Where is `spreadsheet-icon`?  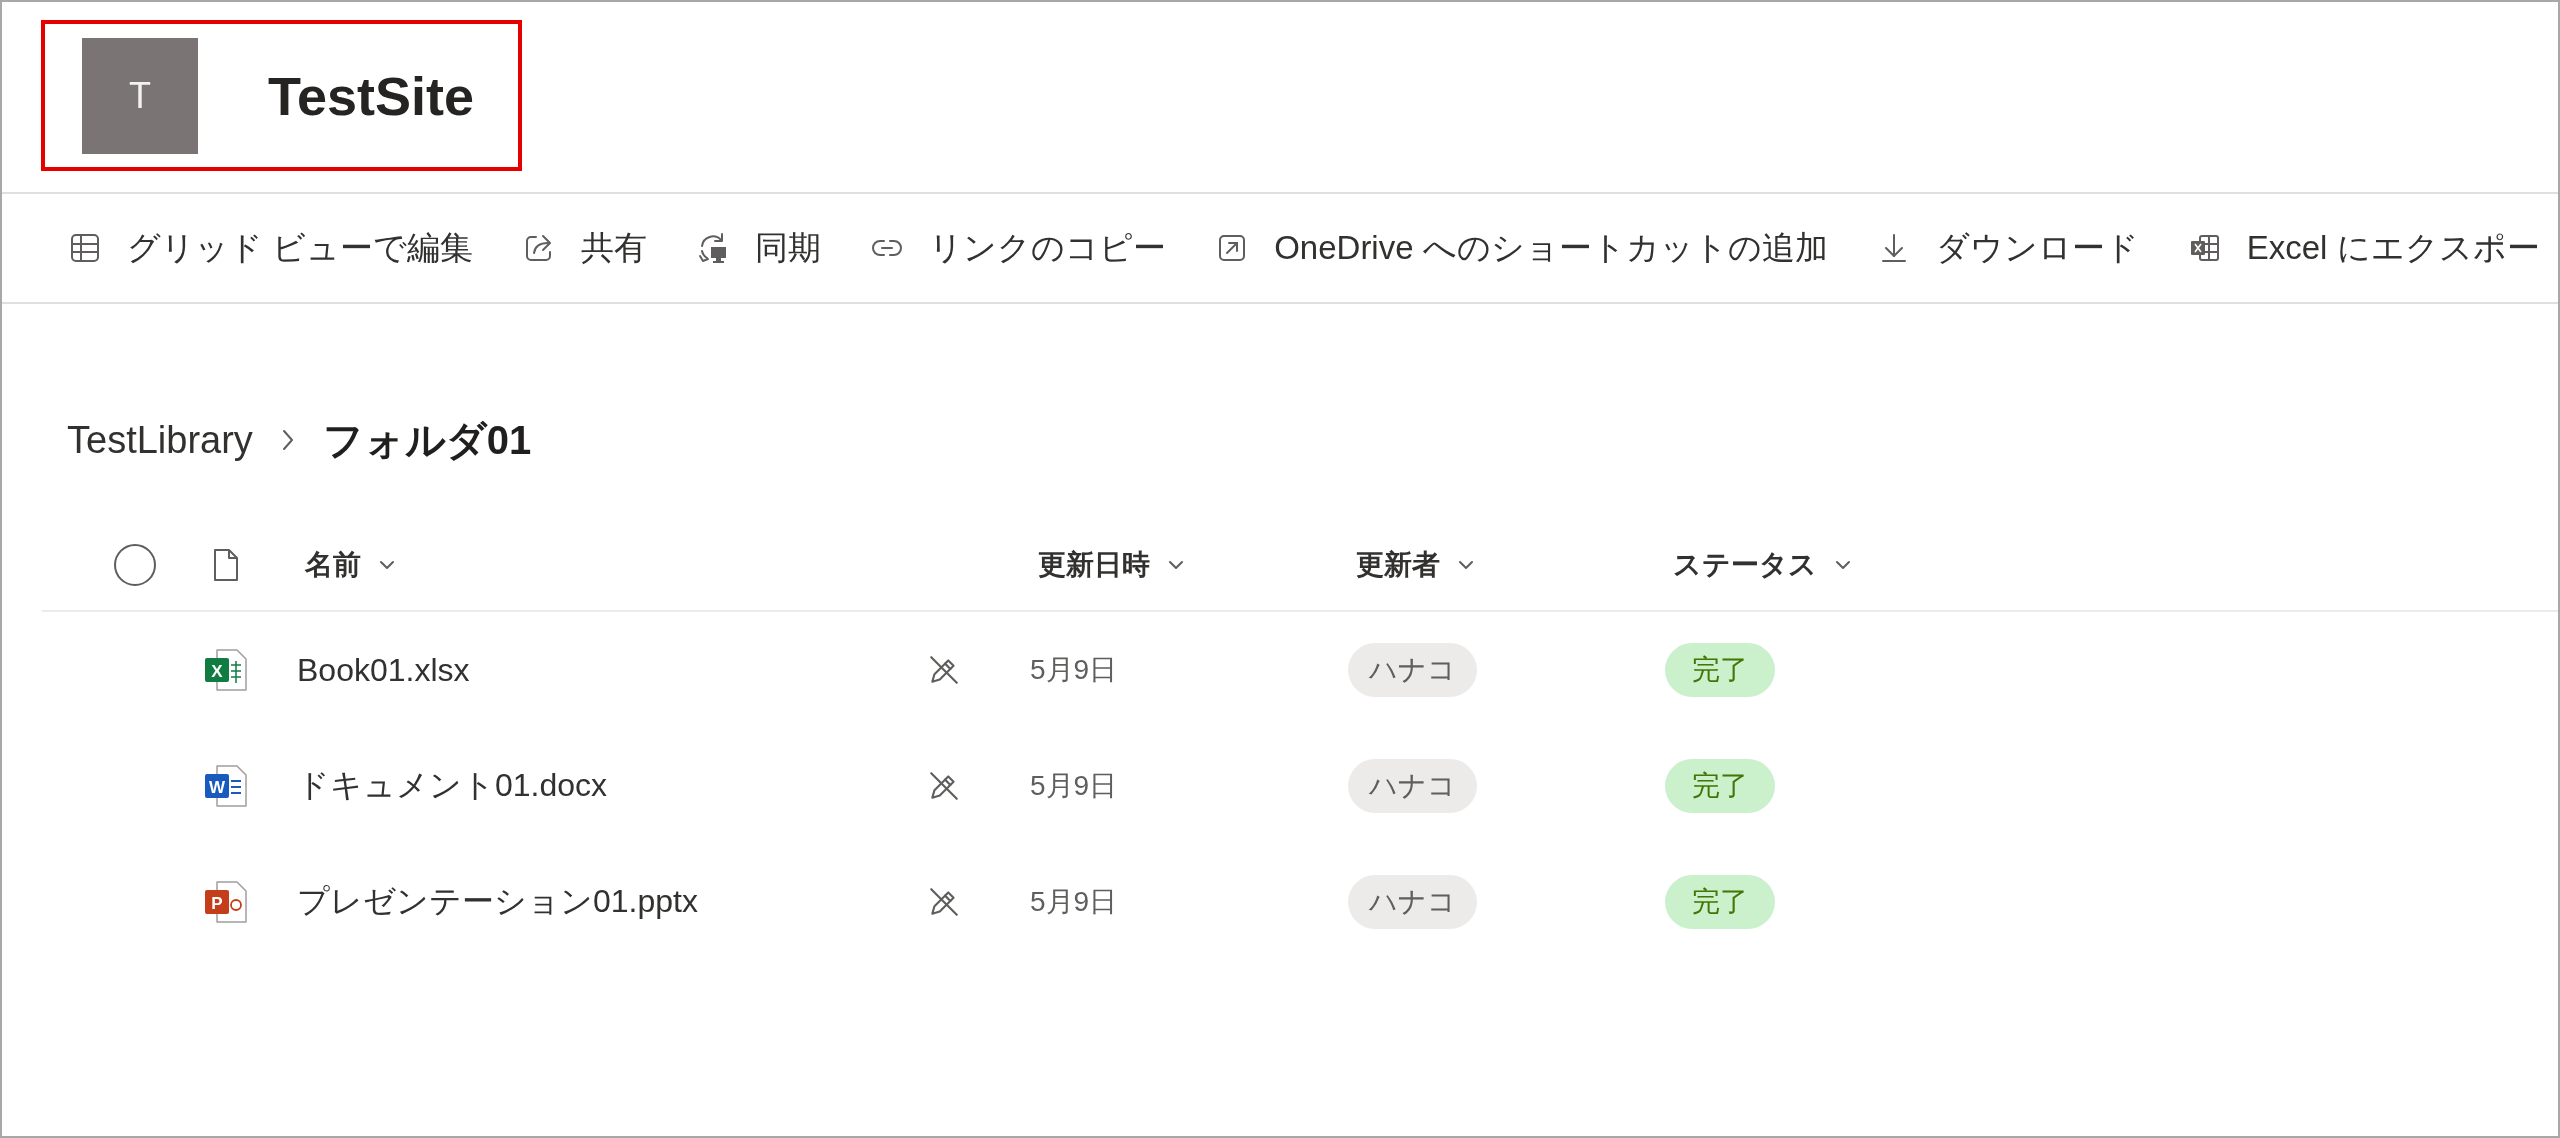
spreadsheet-icon is located at coordinates (2204, 248).